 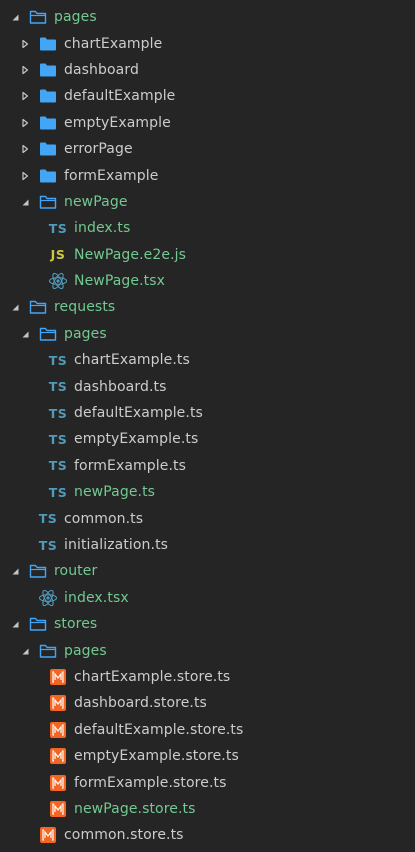 I want to click on tree-item-label: dashboard.store.ts, so click(x=140, y=703).